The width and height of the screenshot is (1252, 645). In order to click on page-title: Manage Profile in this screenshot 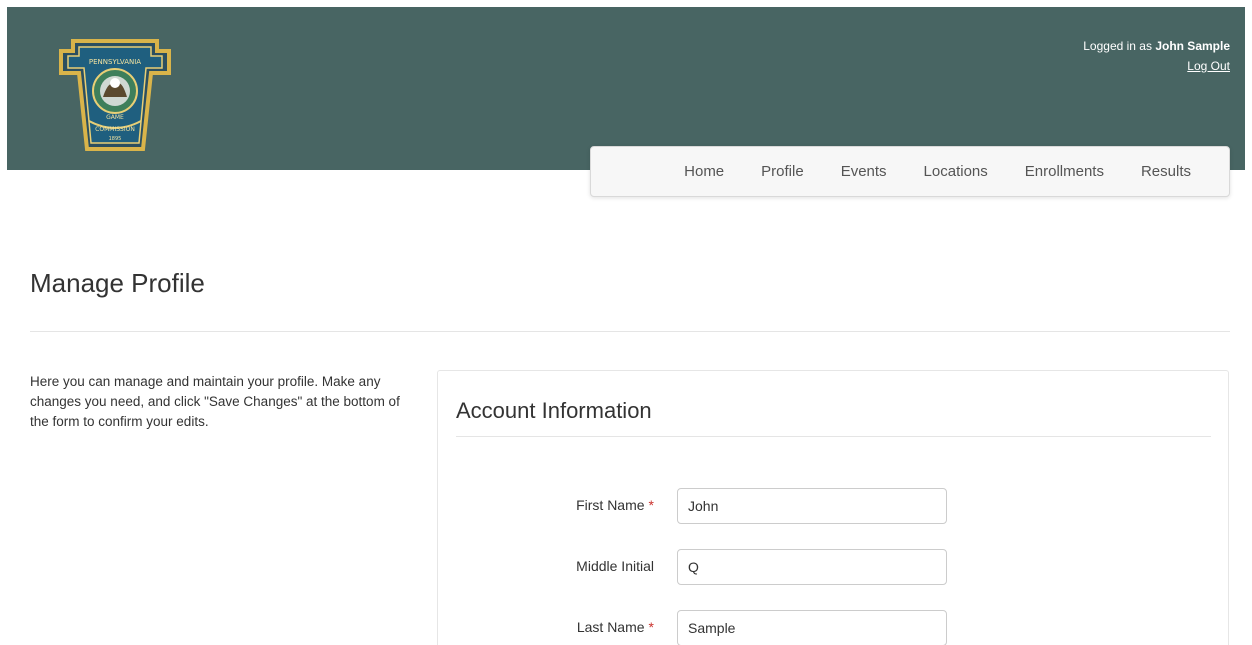, I will do `click(117, 283)`.